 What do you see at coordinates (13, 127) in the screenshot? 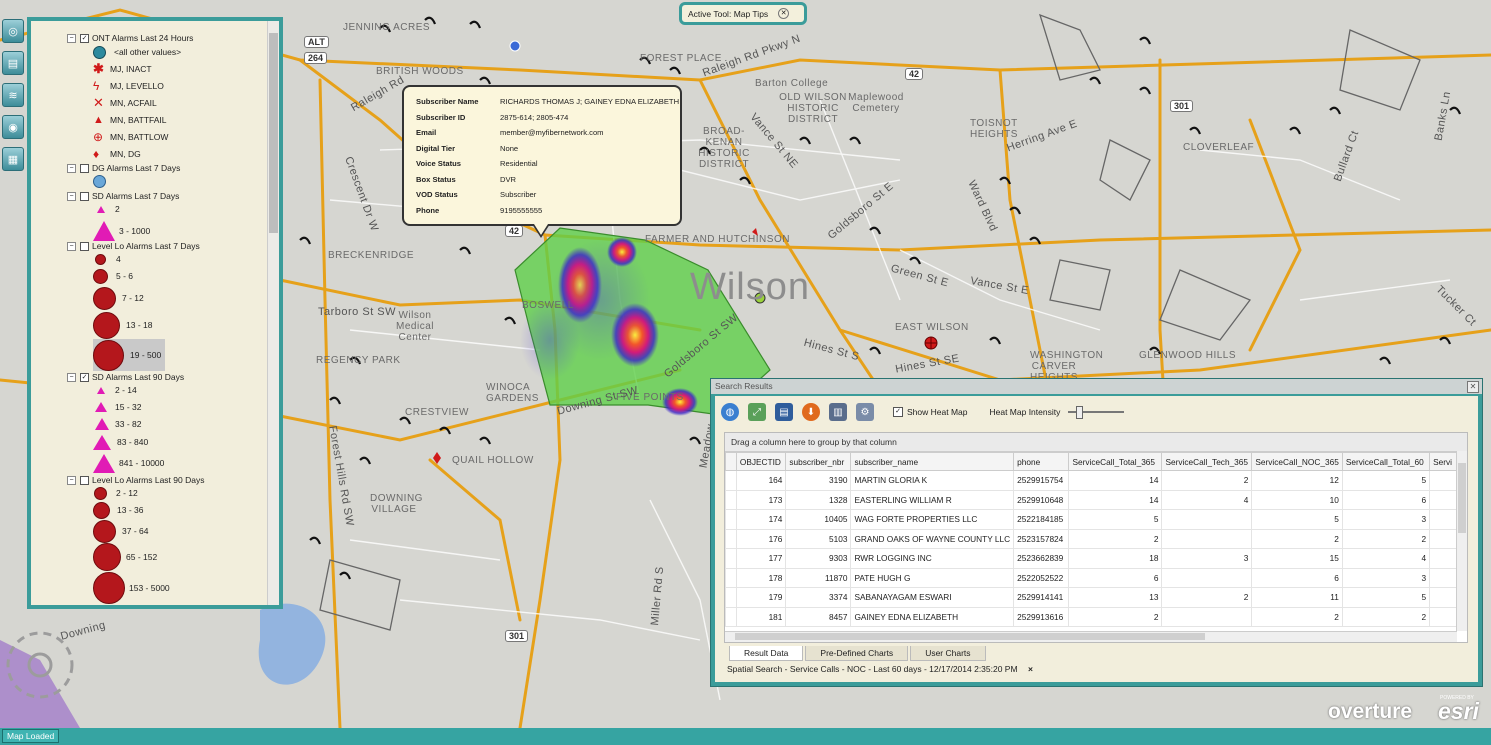
I see `identify-tool-icon: ◉` at bounding box center [13, 127].